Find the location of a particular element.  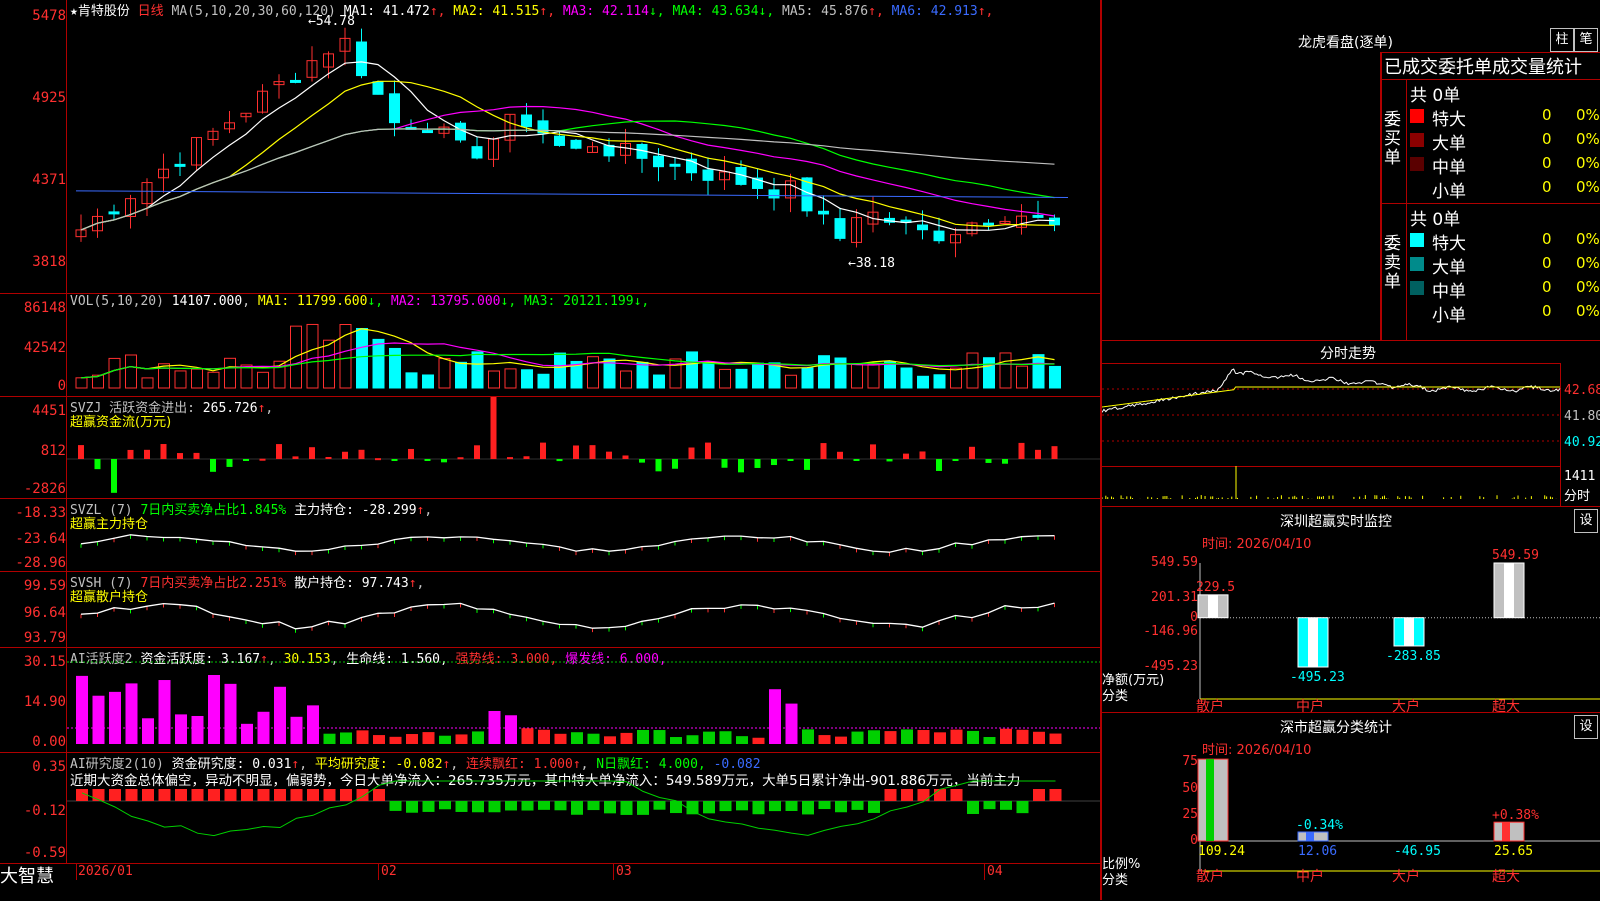

classify-top-label: -0.34% is located at coordinates (1319, 825).